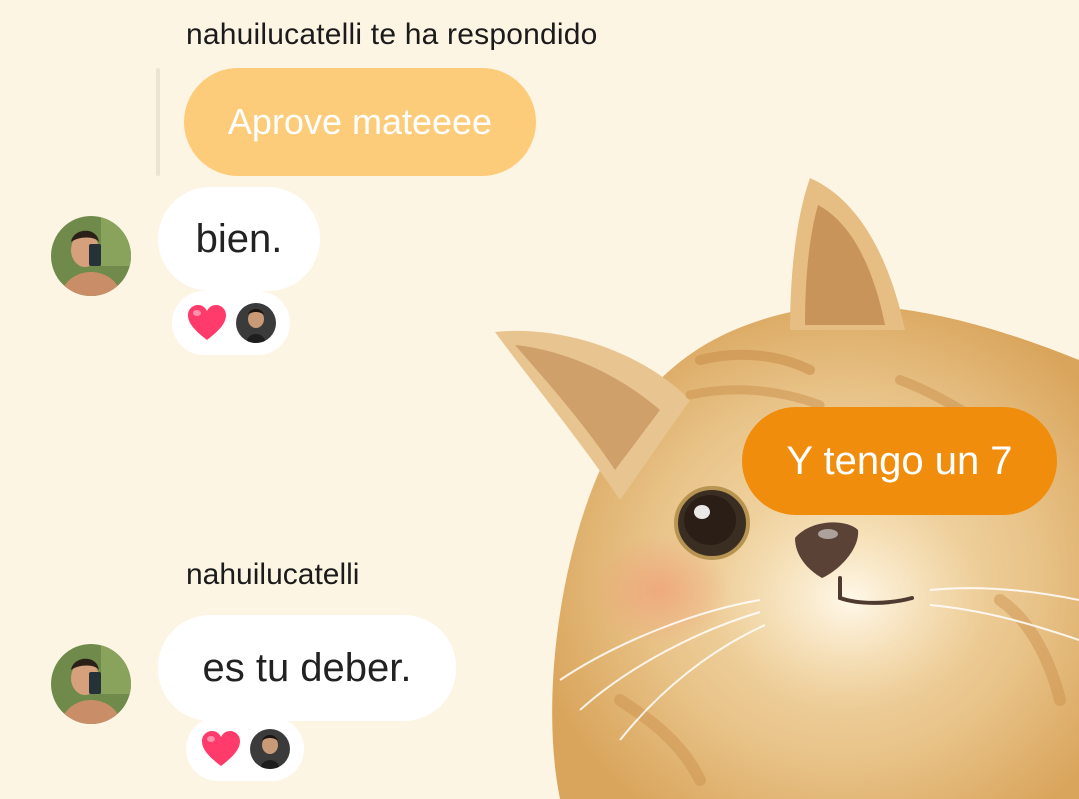 The height and width of the screenshot is (799, 1079). I want to click on incoming-message-bubble: es tu deber., so click(307, 668).